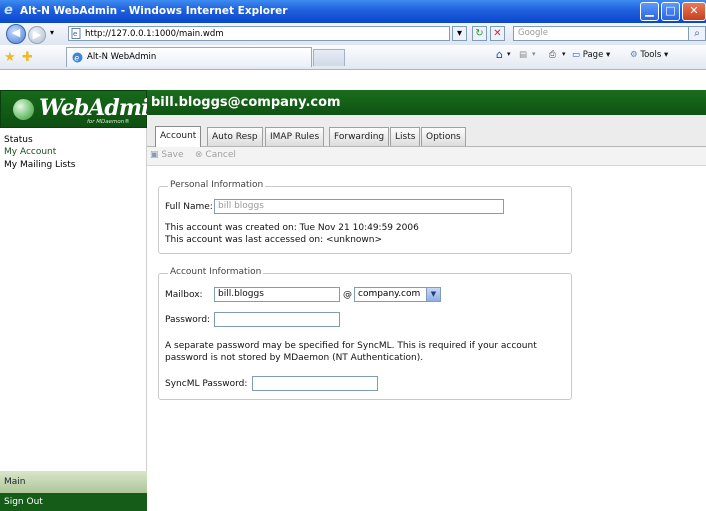 Image resolution: width=706 pixels, height=511 pixels. I want to click on cancel-button: ⊗ Cancel, so click(215, 155).